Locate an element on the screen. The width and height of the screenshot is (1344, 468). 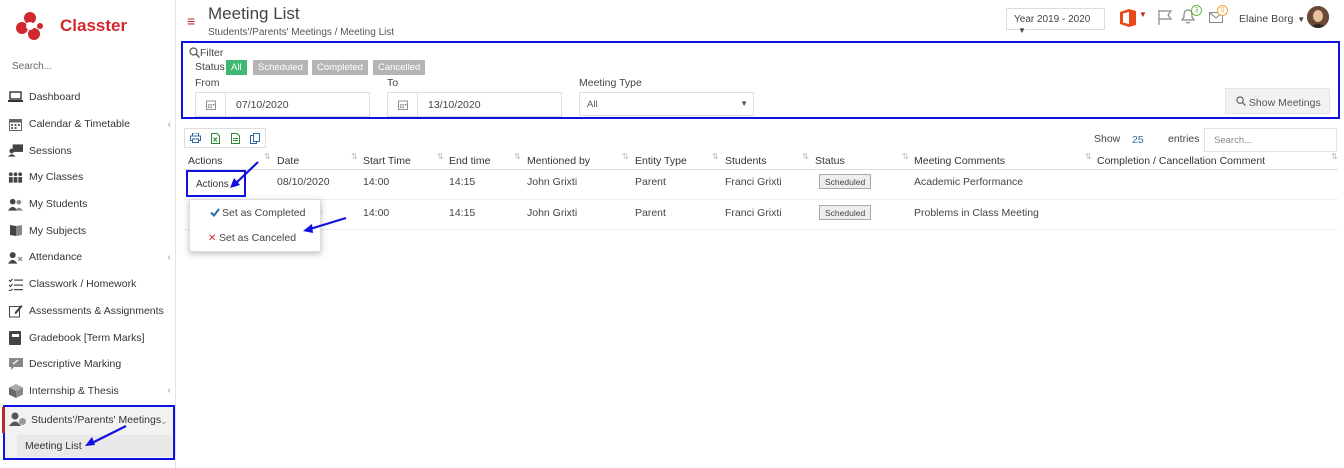
excel-icon is located at coordinates (215, 138).